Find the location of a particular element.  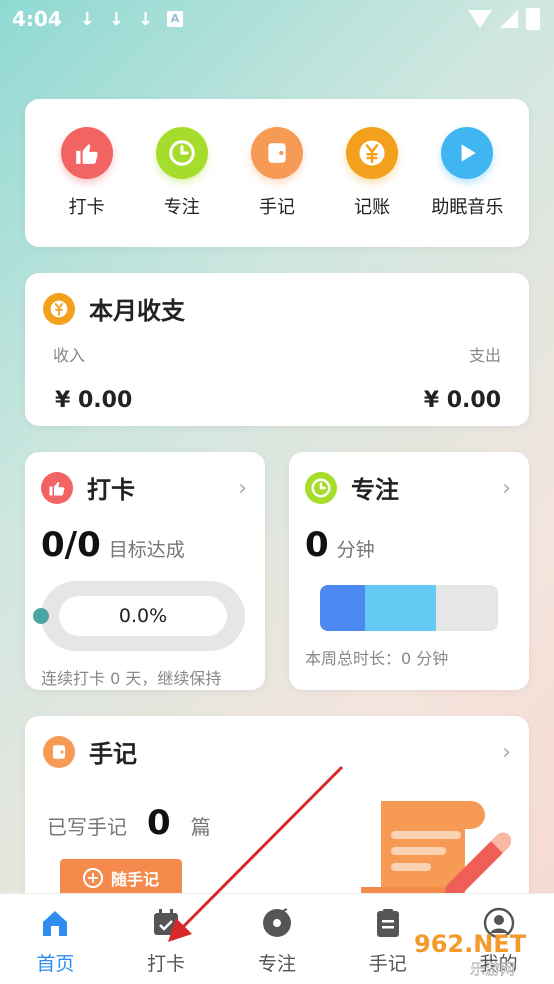

quick-note-button: + 随手记 is located at coordinates (121, 878).